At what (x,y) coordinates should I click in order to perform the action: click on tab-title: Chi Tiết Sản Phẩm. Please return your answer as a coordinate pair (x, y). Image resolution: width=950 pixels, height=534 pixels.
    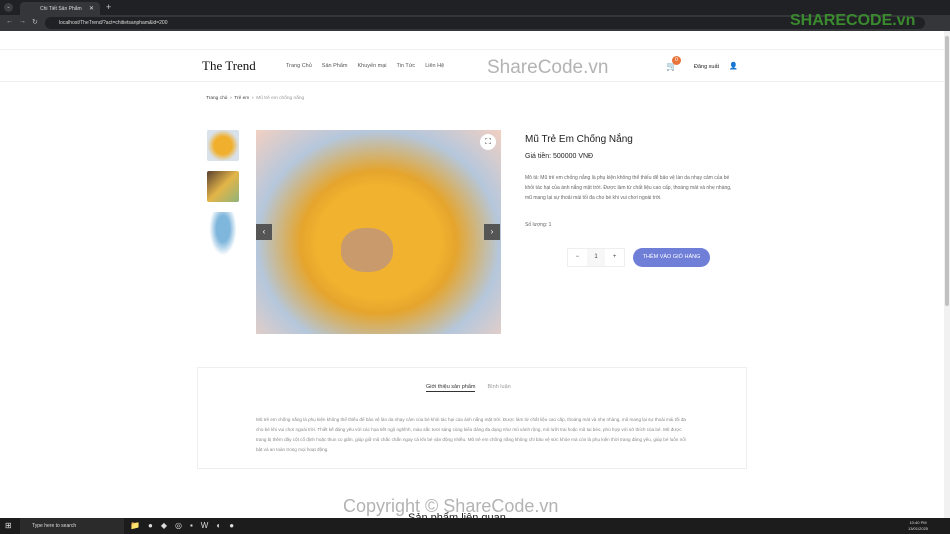
    Looking at the image, I should click on (61, 9).